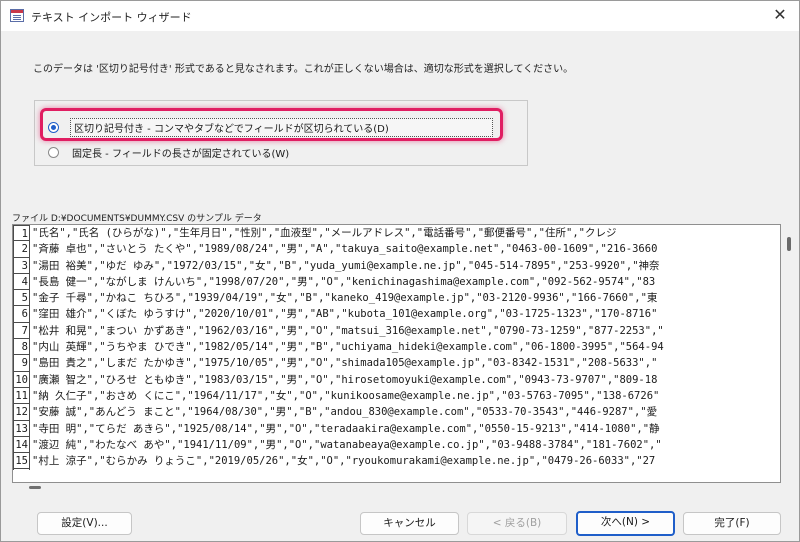  Describe the element at coordinates (21, 469) in the screenshot. I see `row-number: 16` at that location.